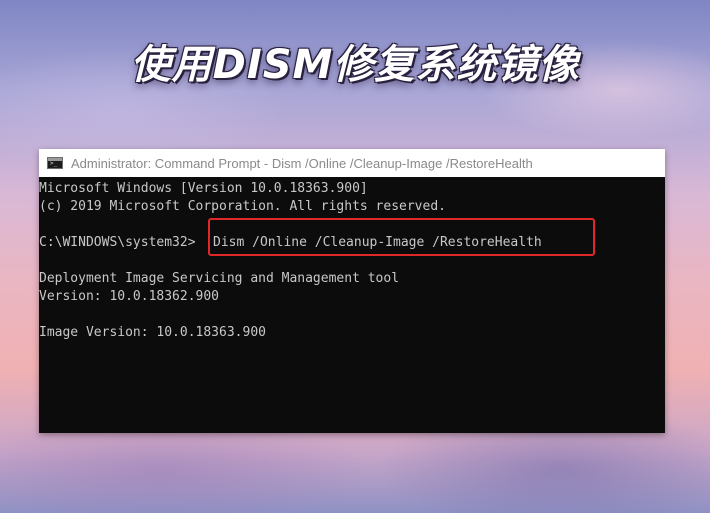  What do you see at coordinates (117, 242) in the screenshot?
I see `console-line-prompt: C:\WINDOWS\system32>` at bounding box center [117, 242].